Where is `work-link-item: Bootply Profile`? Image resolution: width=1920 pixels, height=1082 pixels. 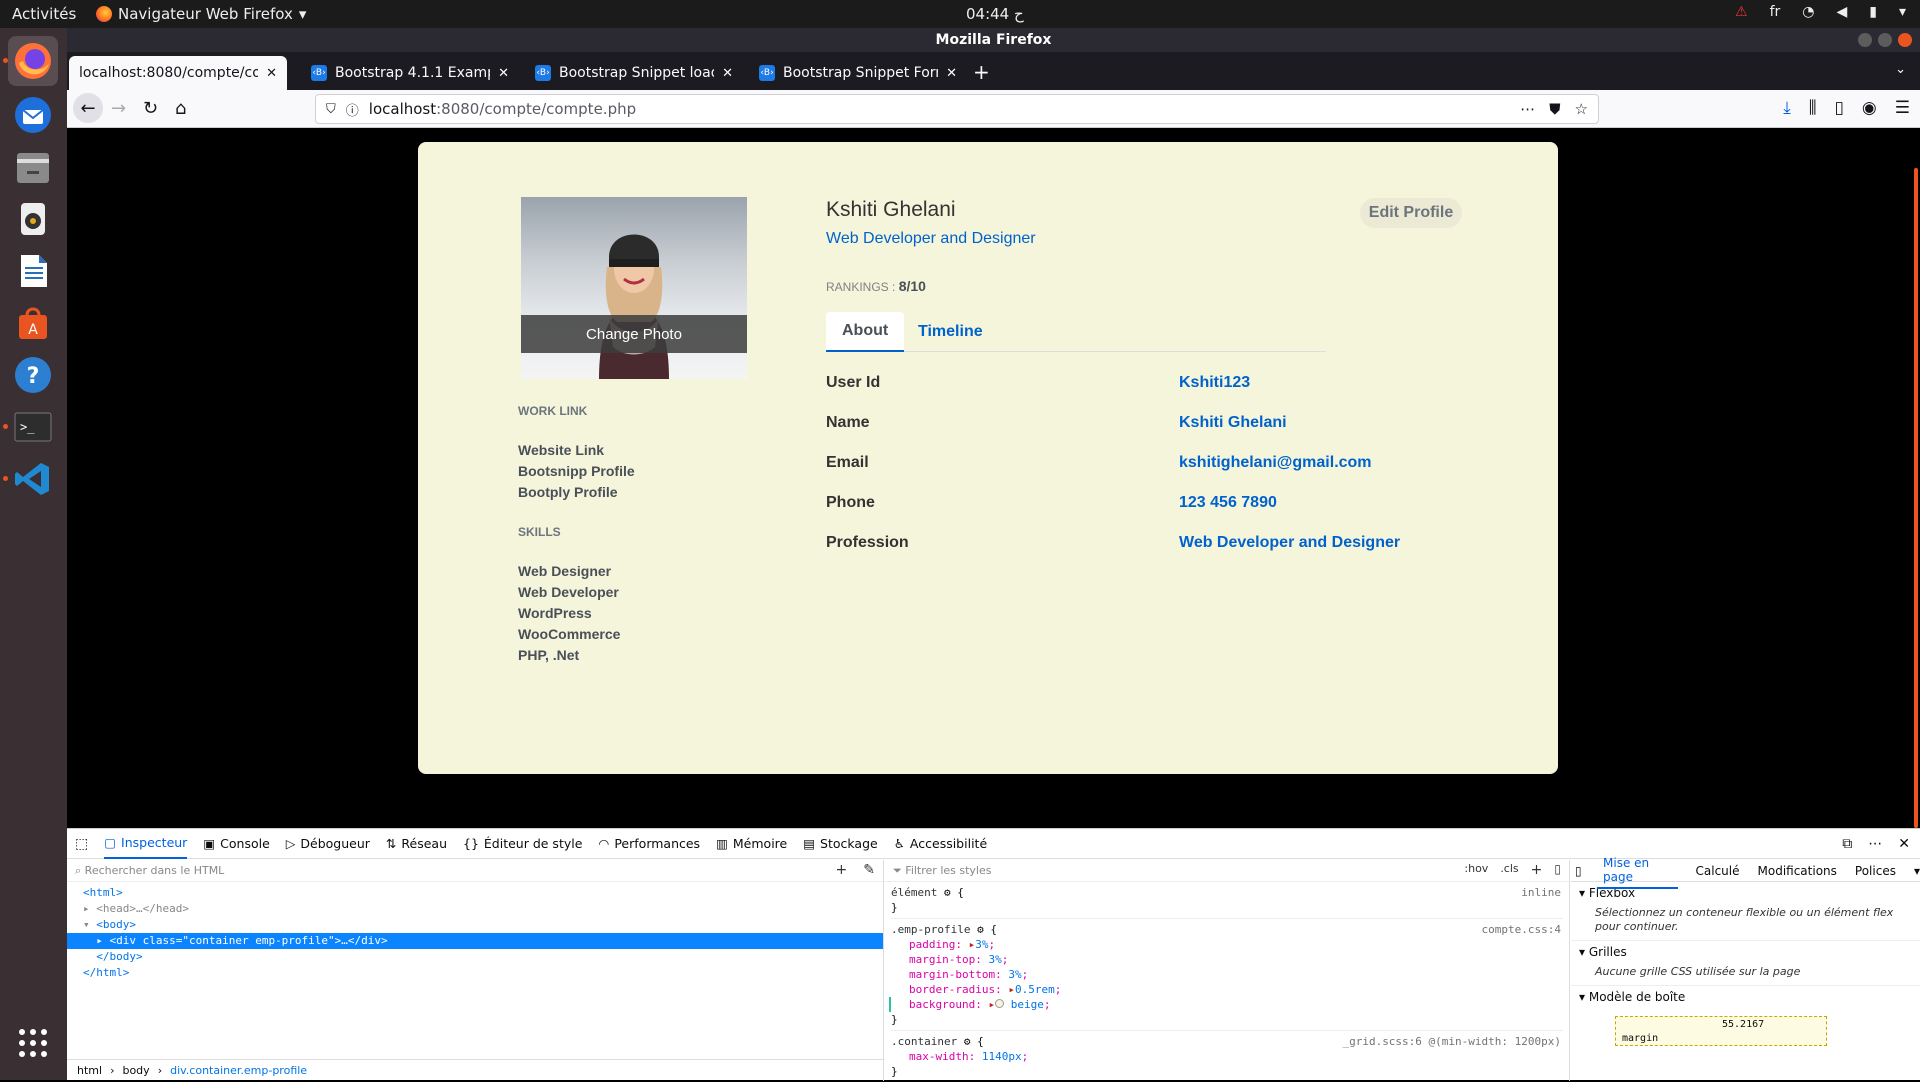 work-link-item: Bootply Profile is located at coordinates (576, 492).